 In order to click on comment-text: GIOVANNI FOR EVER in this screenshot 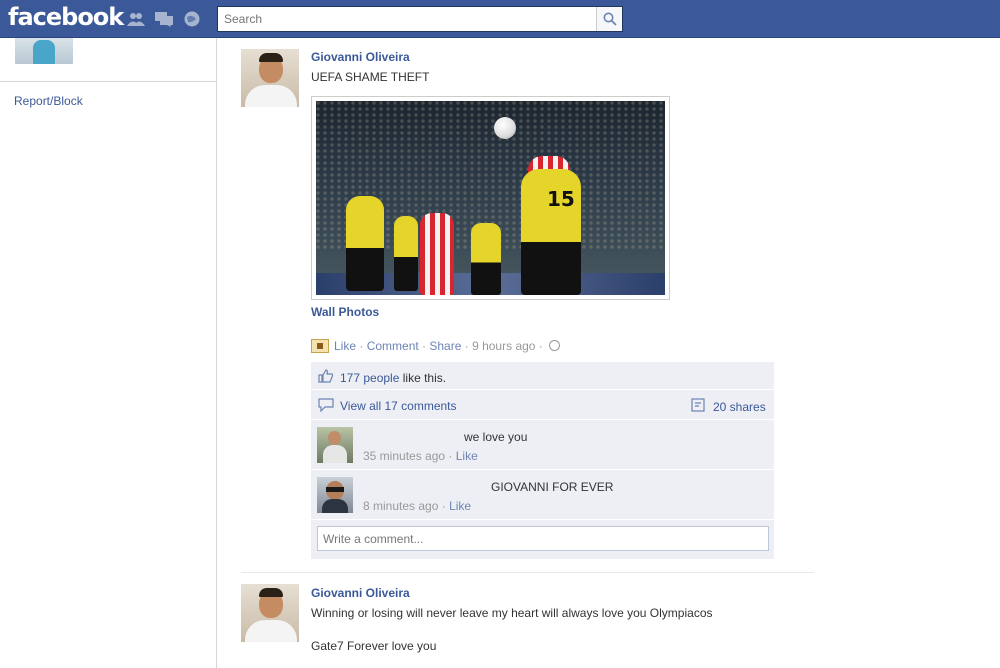, I will do `click(552, 487)`.